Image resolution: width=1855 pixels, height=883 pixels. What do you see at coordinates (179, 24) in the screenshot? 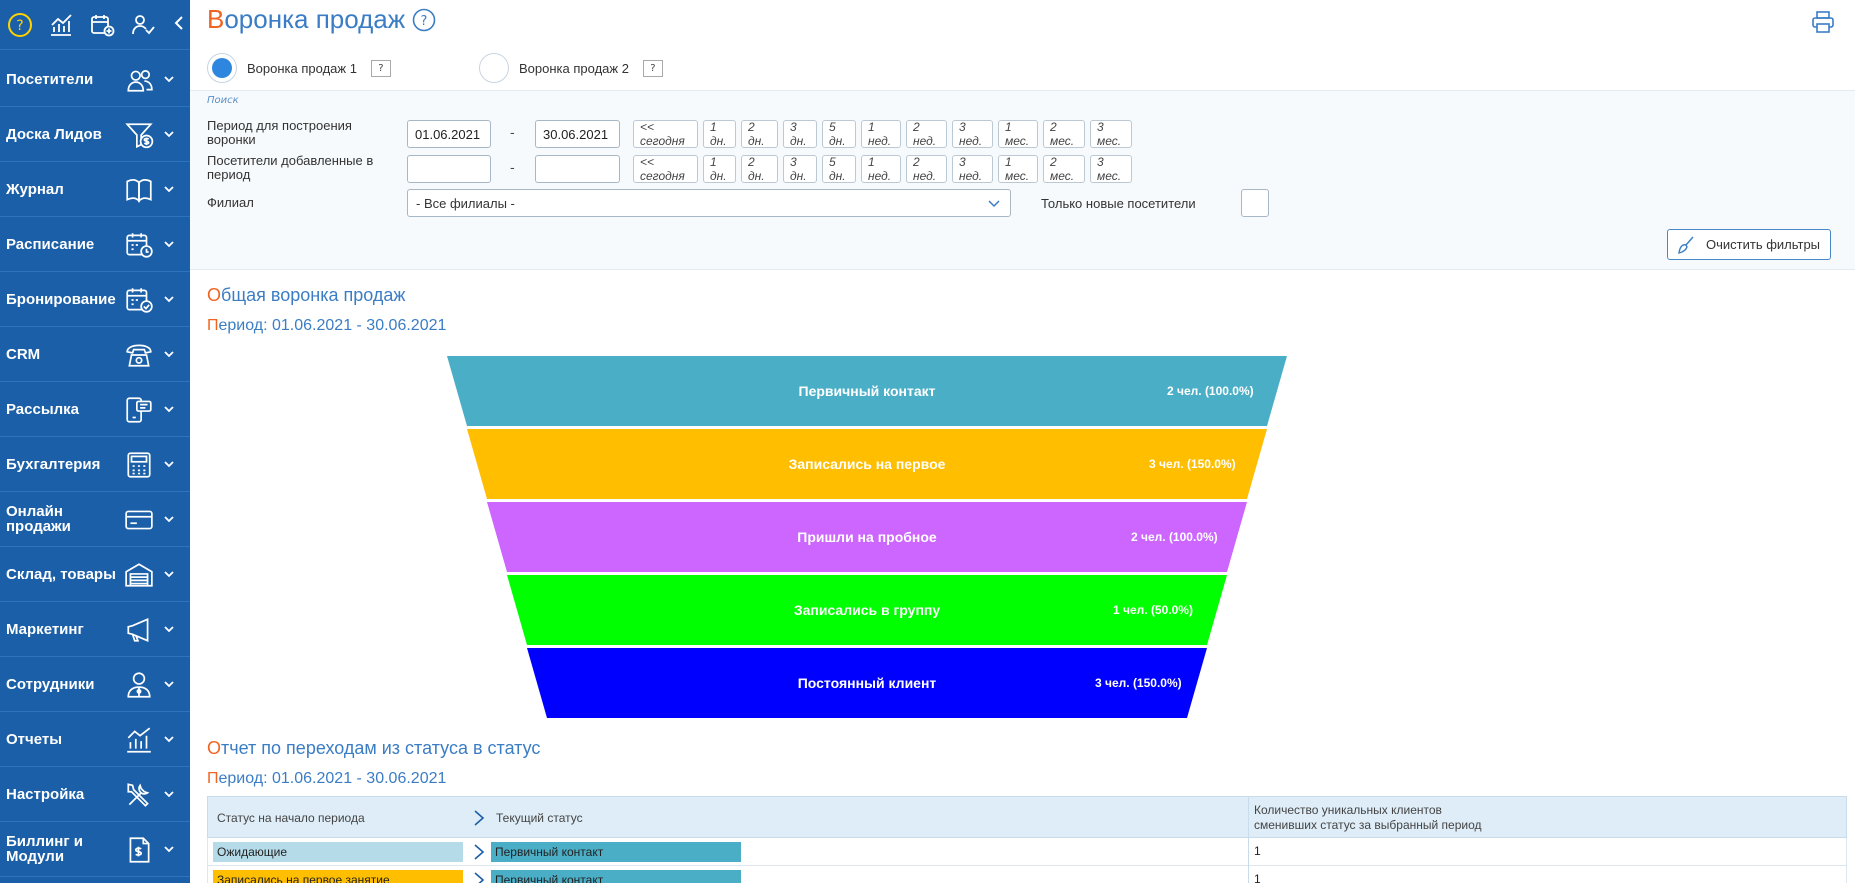
I see `collapse-sidebar-icon` at bounding box center [179, 24].